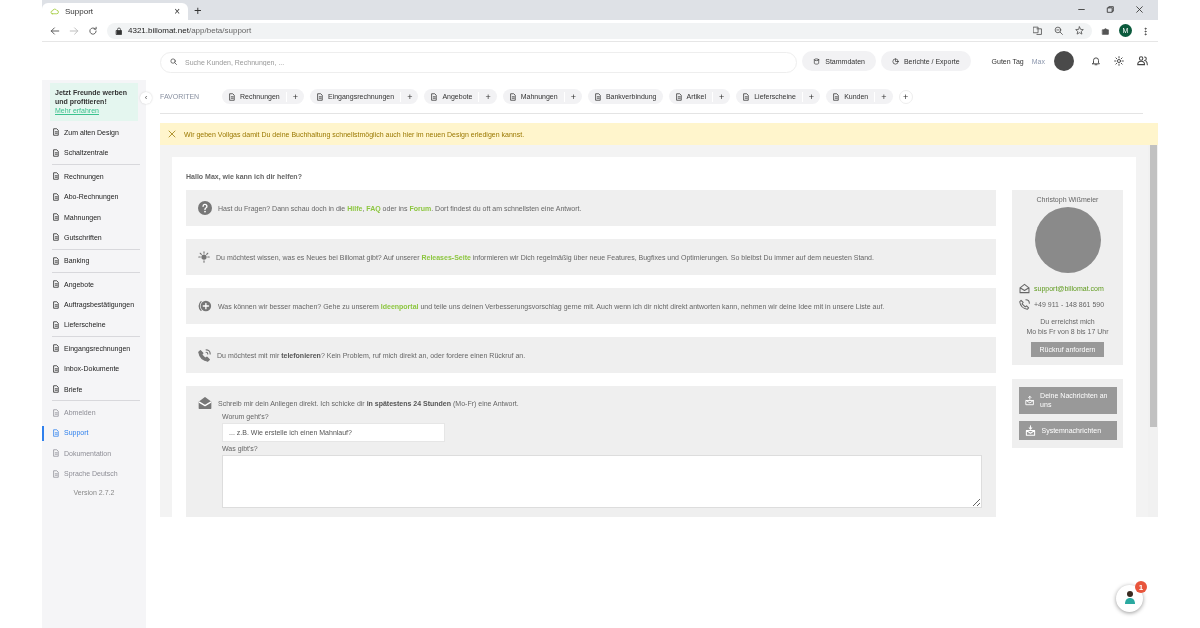 This screenshot has height=628, width=1200. What do you see at coordinates (205, 306) in the screenshot?
I see `plus-circle-icon` at bounding box center [205, 306].